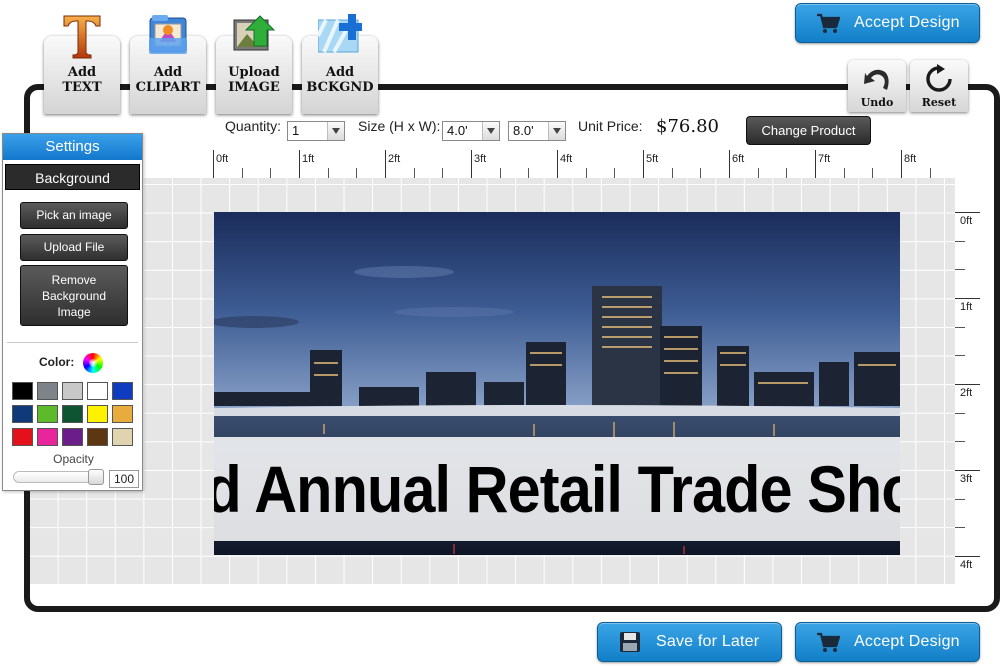  What do you see at coordinates (939, 86) in the screenshot?
I see `reset-button: Reset` at bounding box center [939, 86].